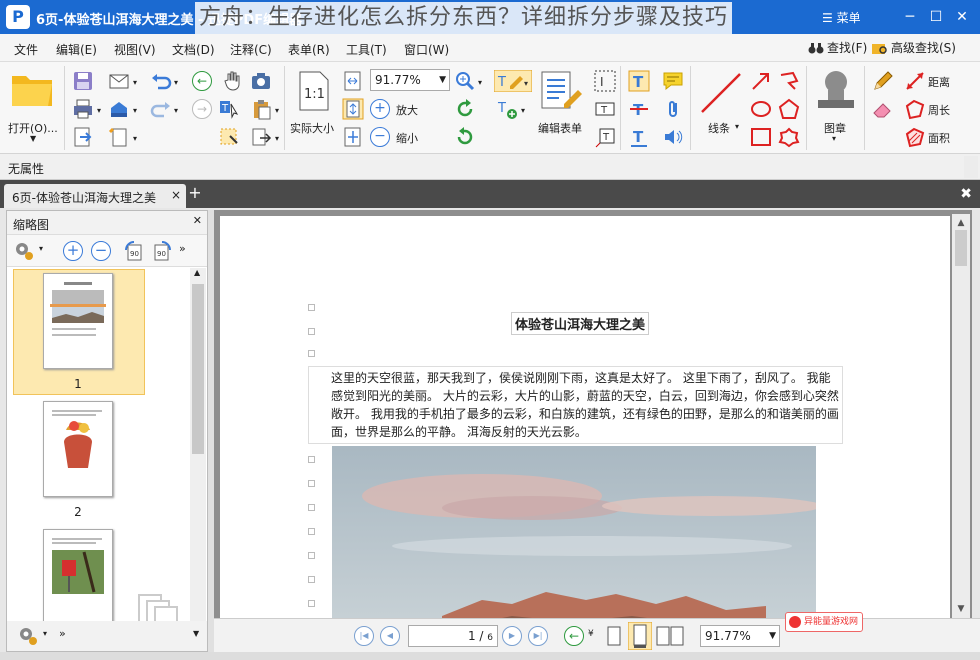 This screenshot has width=980, height=660. I want to click on typewriter-icon: T, so click(639, 81).